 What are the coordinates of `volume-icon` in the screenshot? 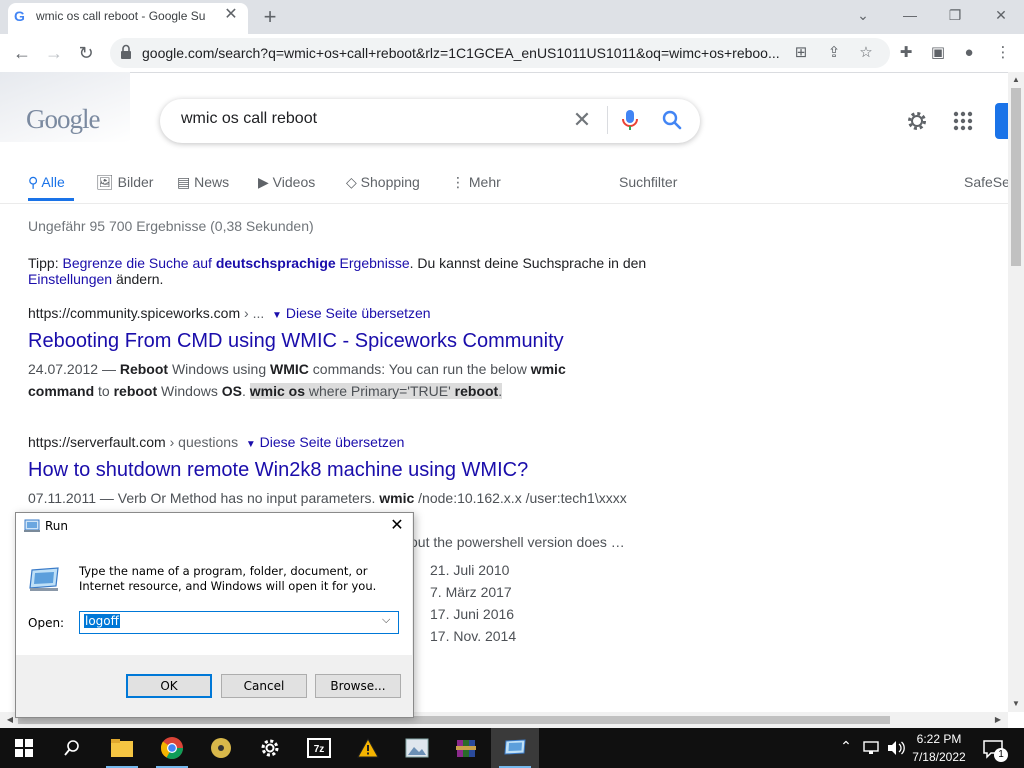 It's located at (896, 748).